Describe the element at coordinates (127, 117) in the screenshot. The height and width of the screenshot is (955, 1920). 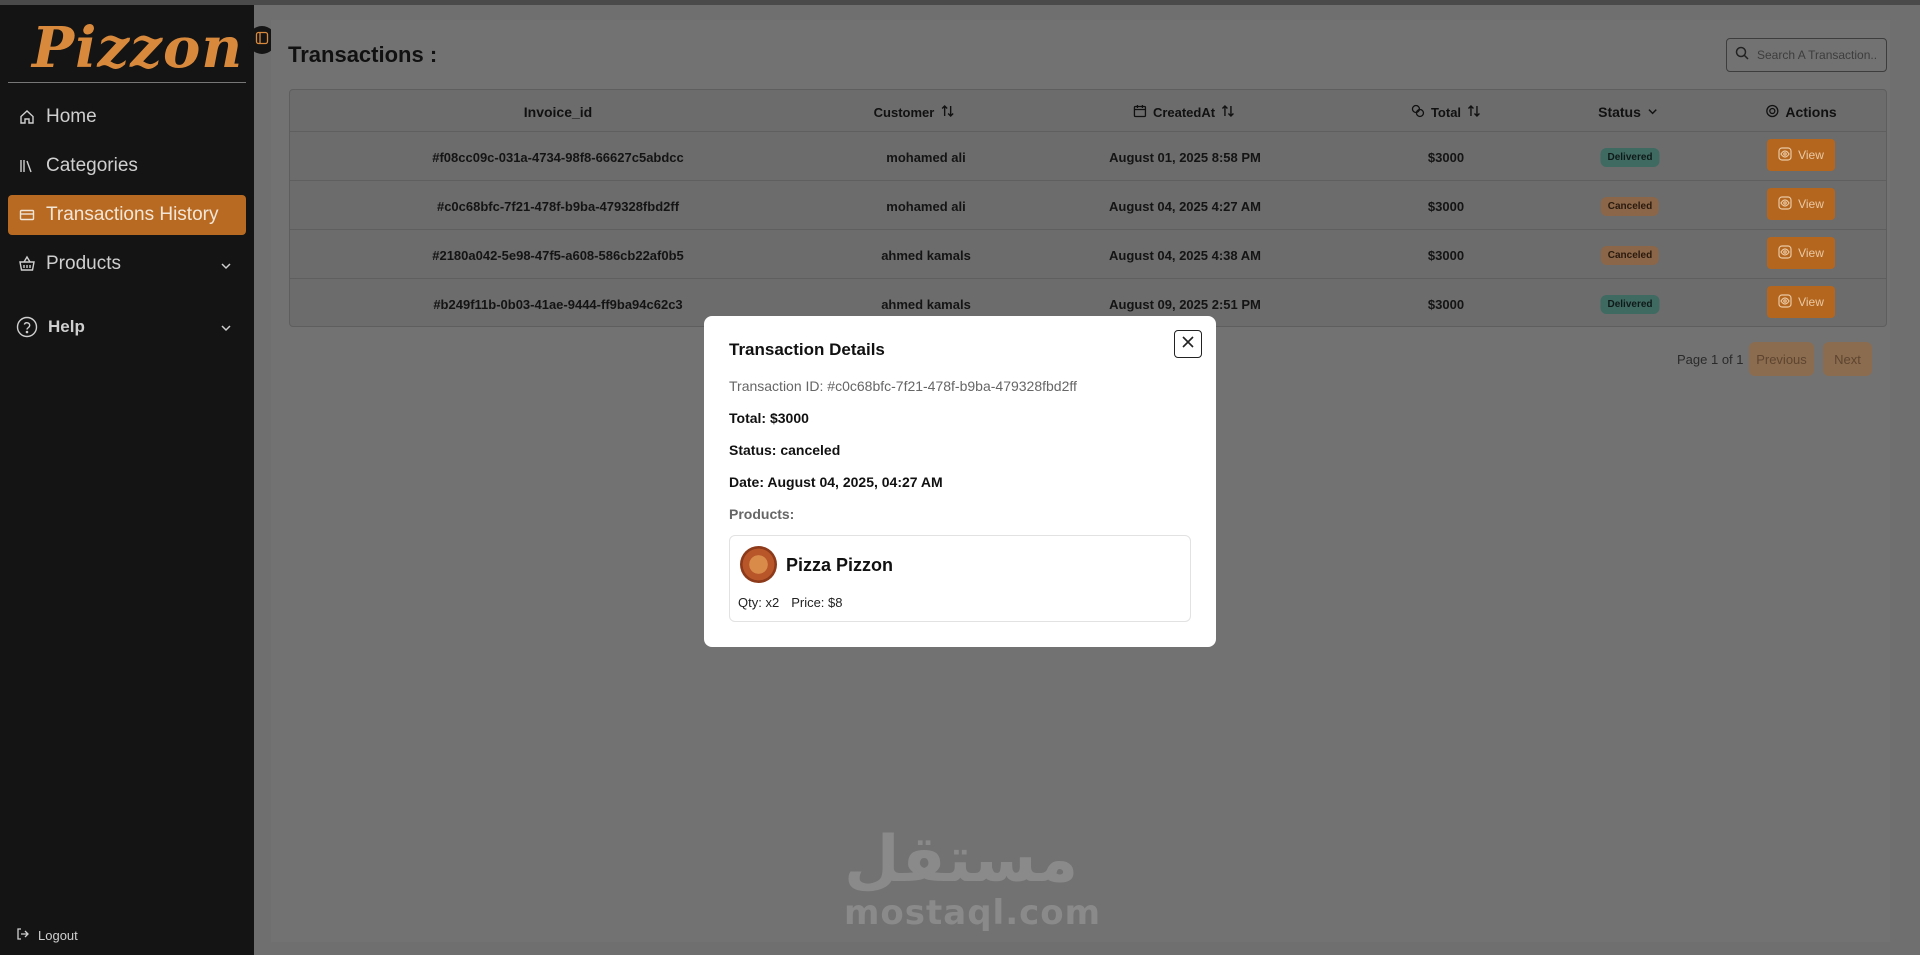
I see `sidebar-item-home: Home` at that location.